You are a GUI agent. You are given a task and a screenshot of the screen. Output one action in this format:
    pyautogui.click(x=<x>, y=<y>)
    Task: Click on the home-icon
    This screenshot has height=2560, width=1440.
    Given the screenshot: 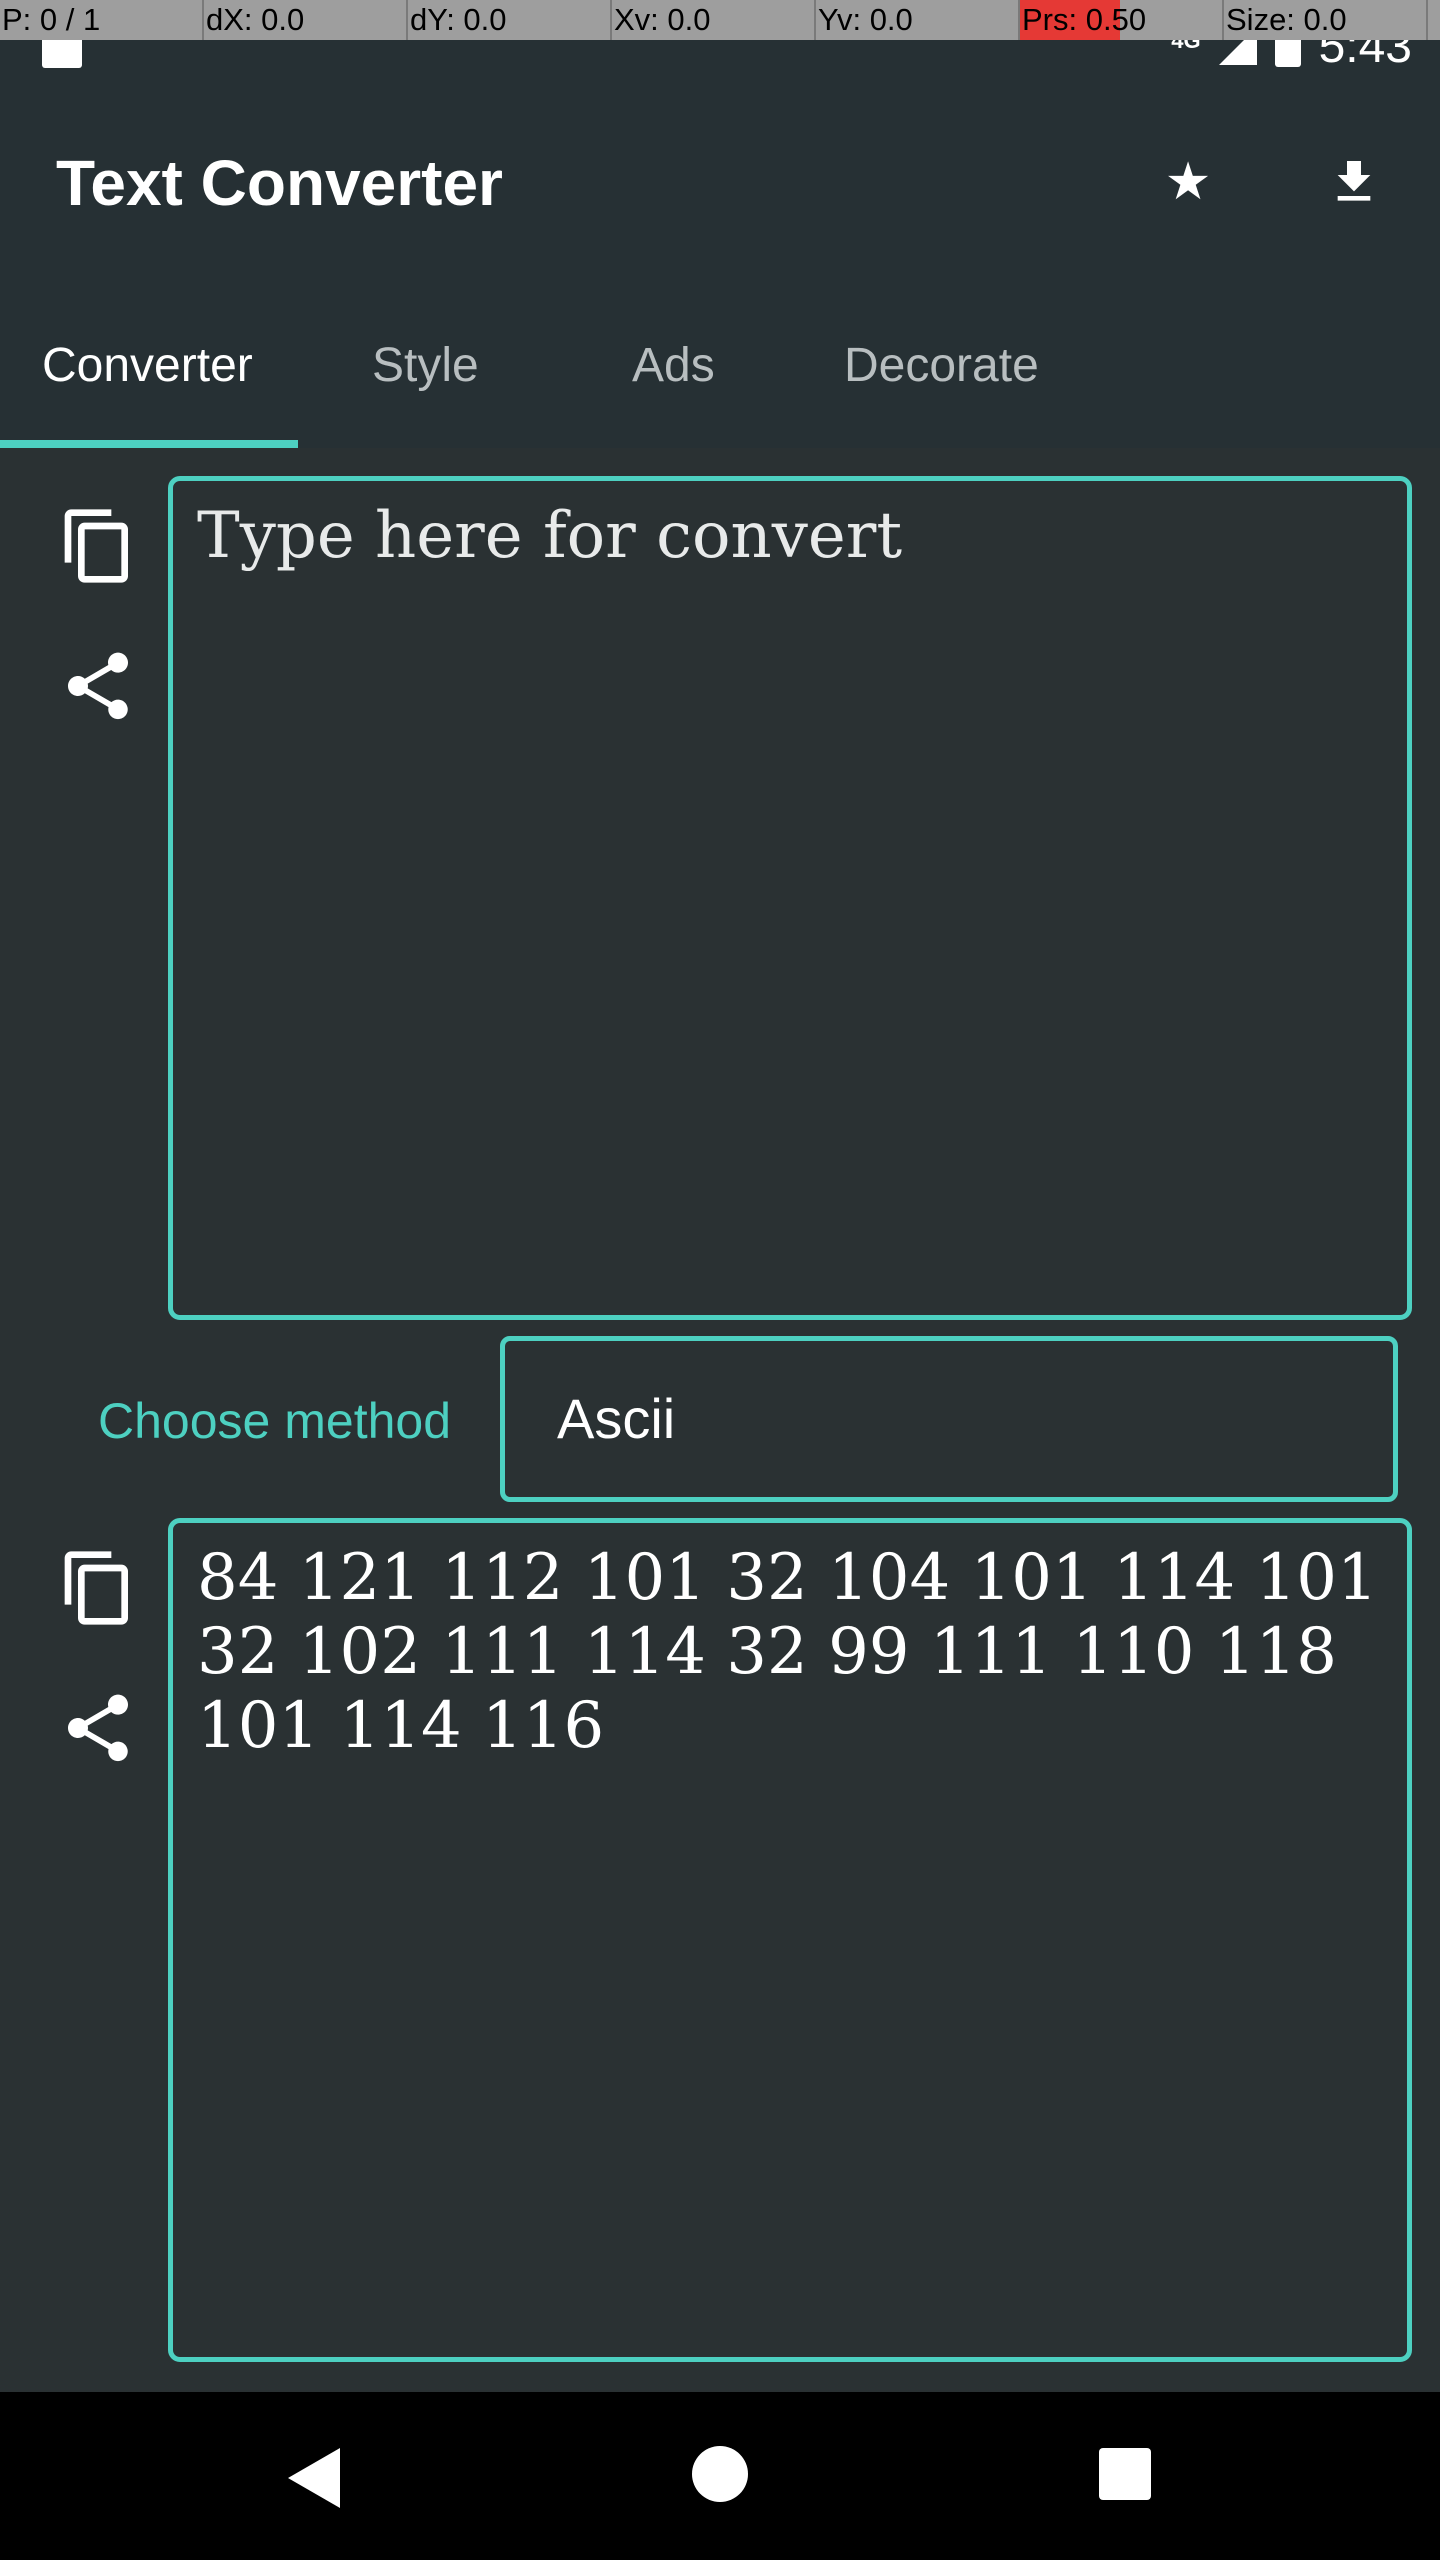 What is the action you would take?
    pyautogui.click(x=720, y=2474)
    